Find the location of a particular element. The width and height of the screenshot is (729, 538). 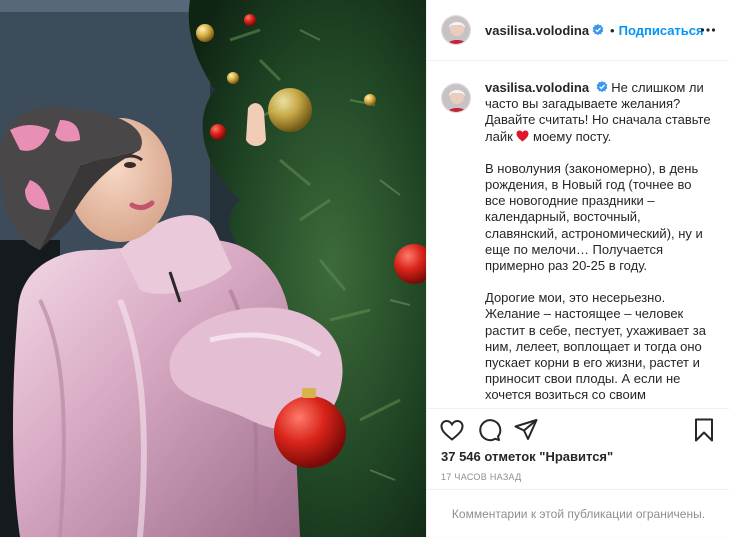

username-link: vasilisa.volodina is located at coordinates (537, 30).